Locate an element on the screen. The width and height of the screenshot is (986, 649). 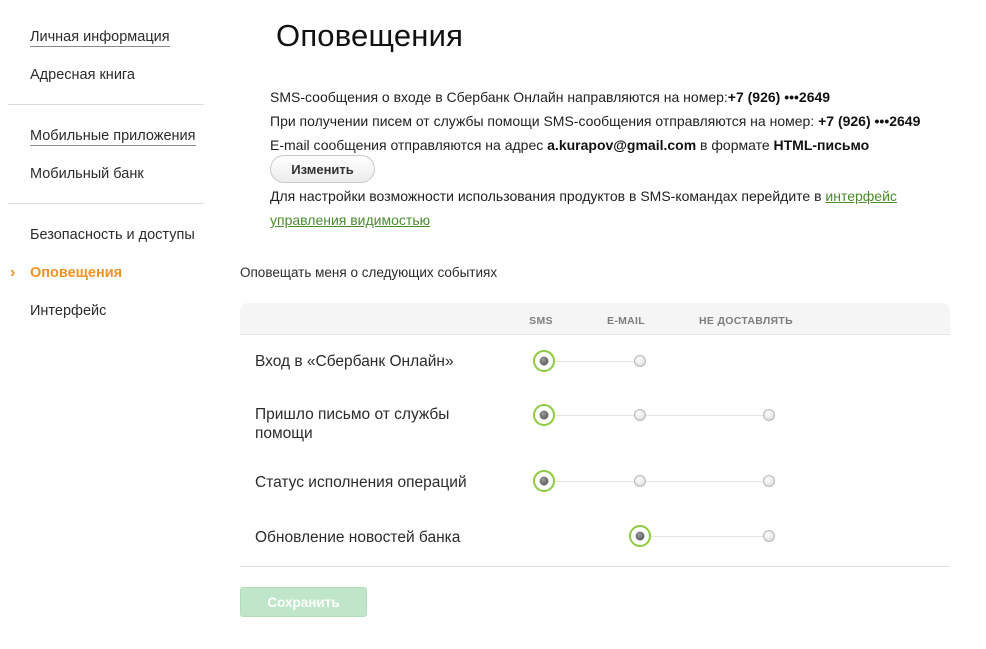
radio-status-email is located at coordinates (640, 481).